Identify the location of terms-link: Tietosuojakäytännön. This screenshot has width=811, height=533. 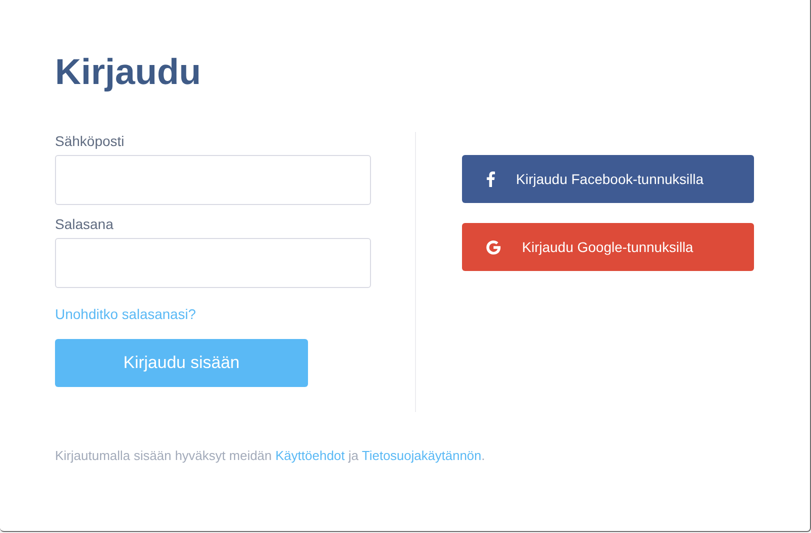
(422, 455).